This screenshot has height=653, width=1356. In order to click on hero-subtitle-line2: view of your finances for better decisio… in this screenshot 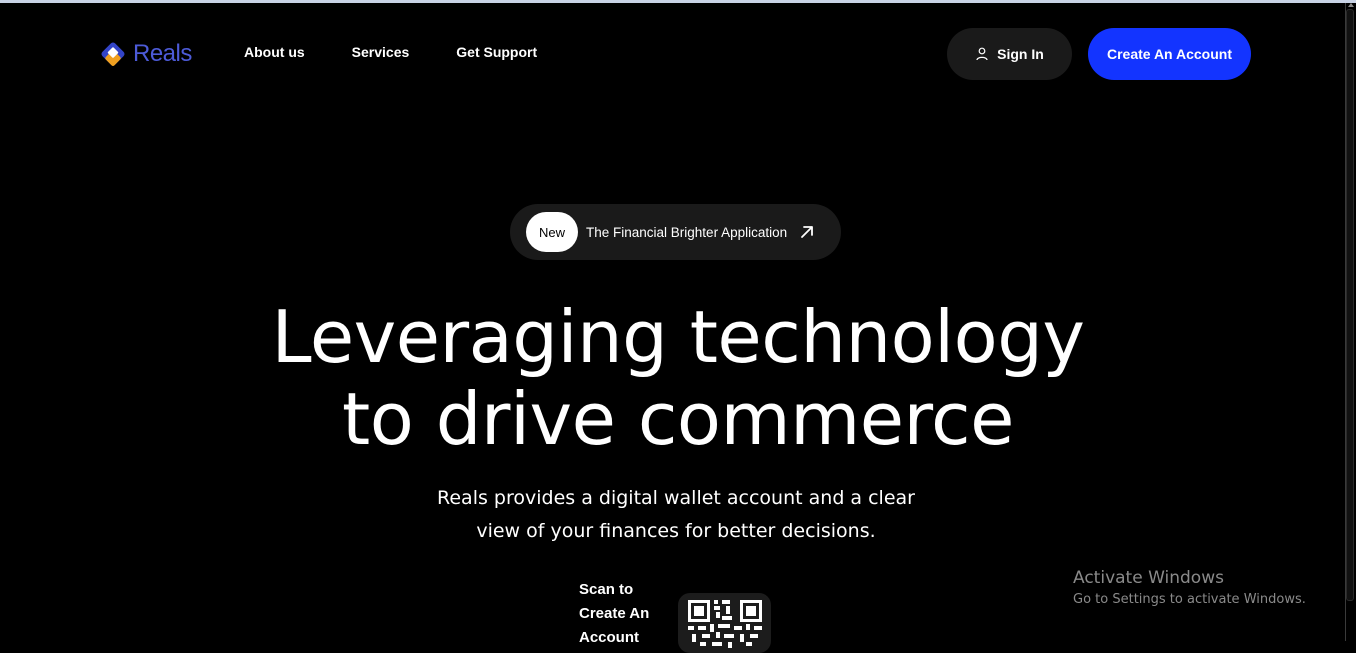, I will do `click(676, 531)`.